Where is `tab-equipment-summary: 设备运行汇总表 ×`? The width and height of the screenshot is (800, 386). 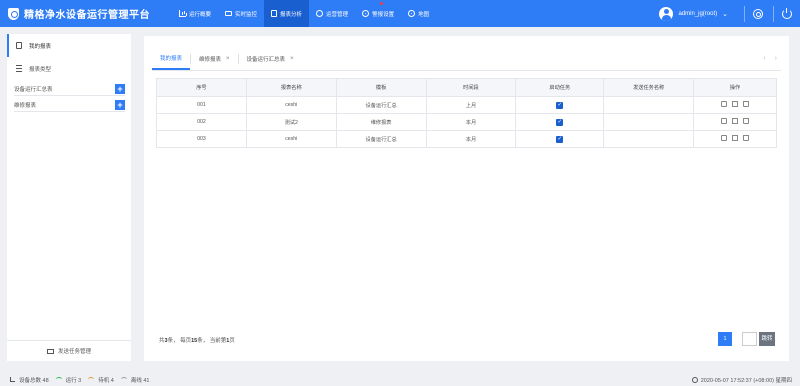
tab-equipment-summary: 设备运行汇总表 × is located at coordinates (270, 58).